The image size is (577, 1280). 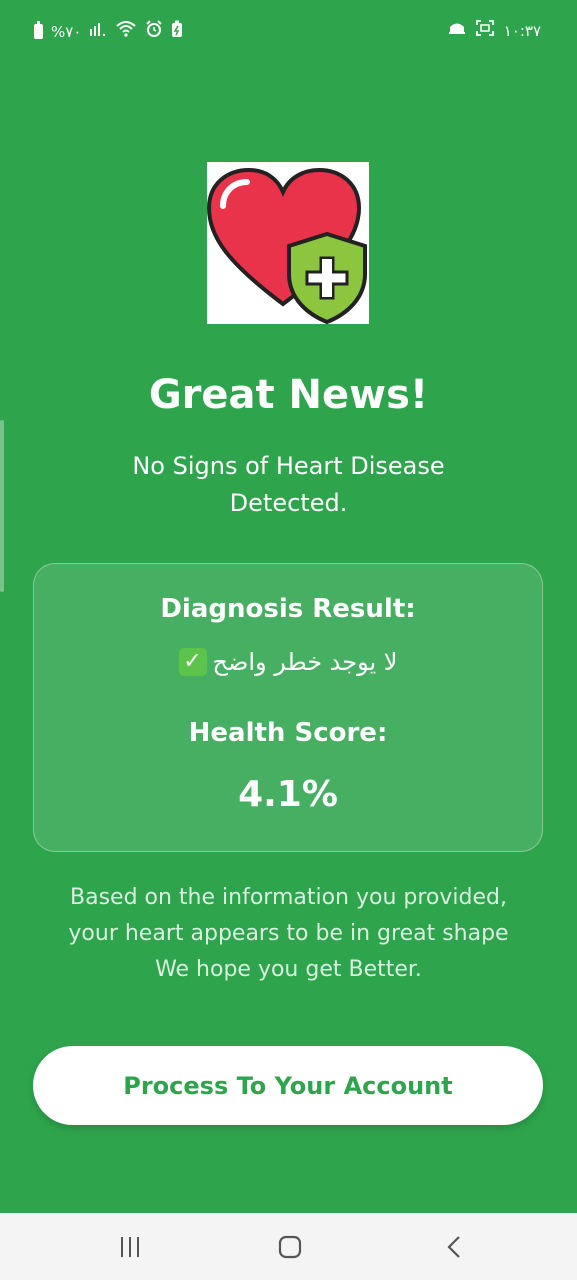 I want to click on battery-icon, so click(x=38, y=30).